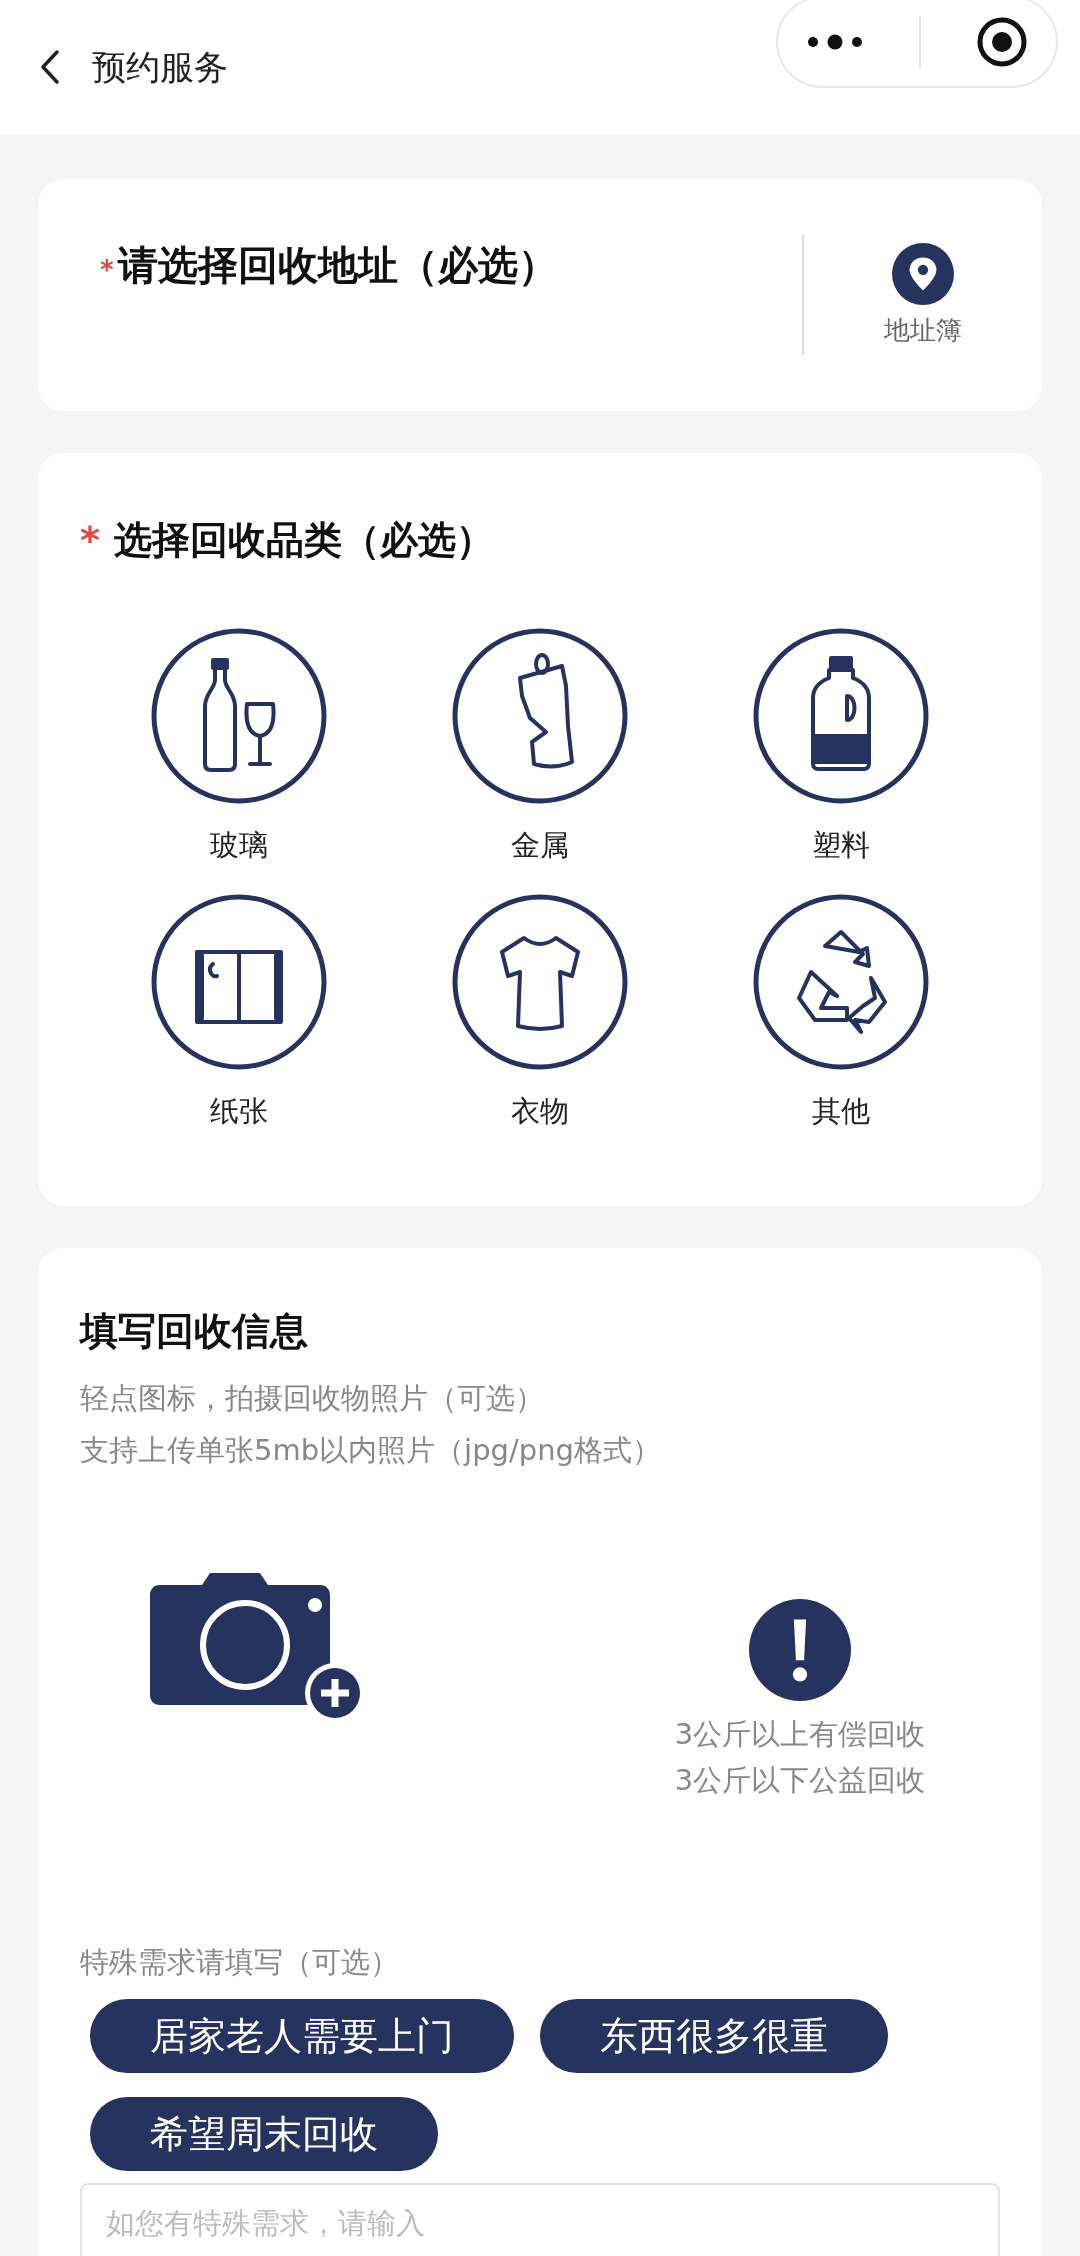  I want to click on special-request-label: 特殊需求请填写（可选）, so click(240, 1962).